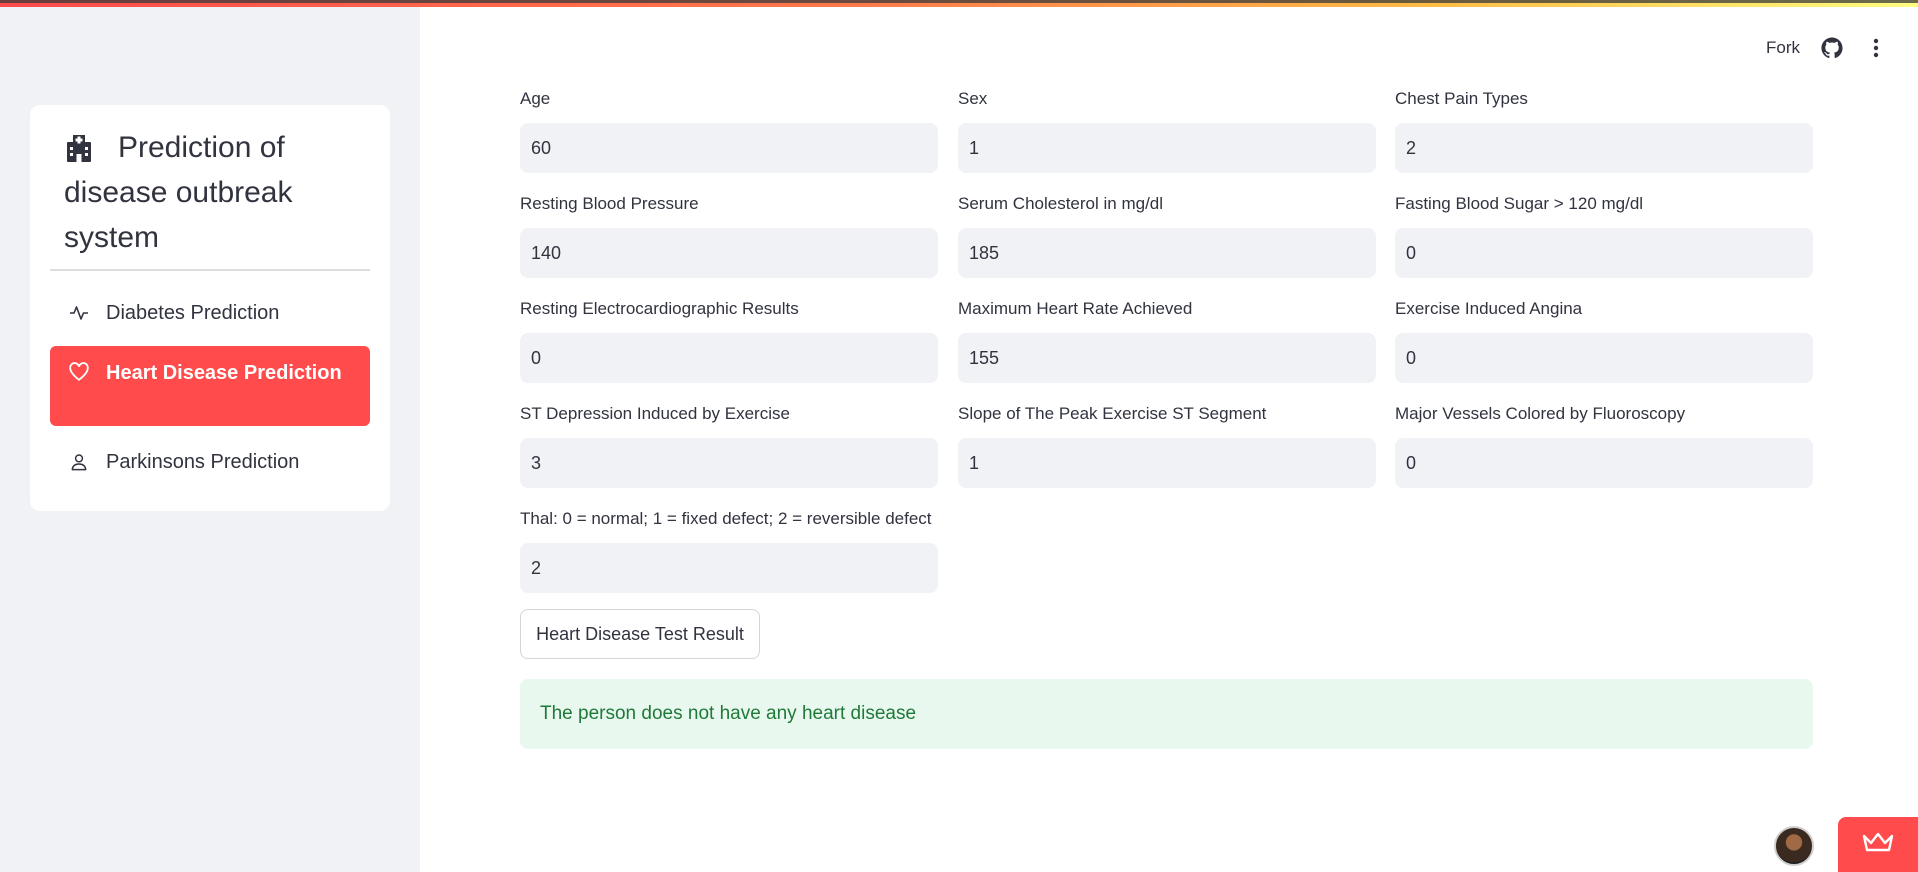 The height and width of the screenshot is (872, 1918). I want to click on major-vessels-field: Major Vessels Colored by Fluoroscopy, so click(1604, 445).